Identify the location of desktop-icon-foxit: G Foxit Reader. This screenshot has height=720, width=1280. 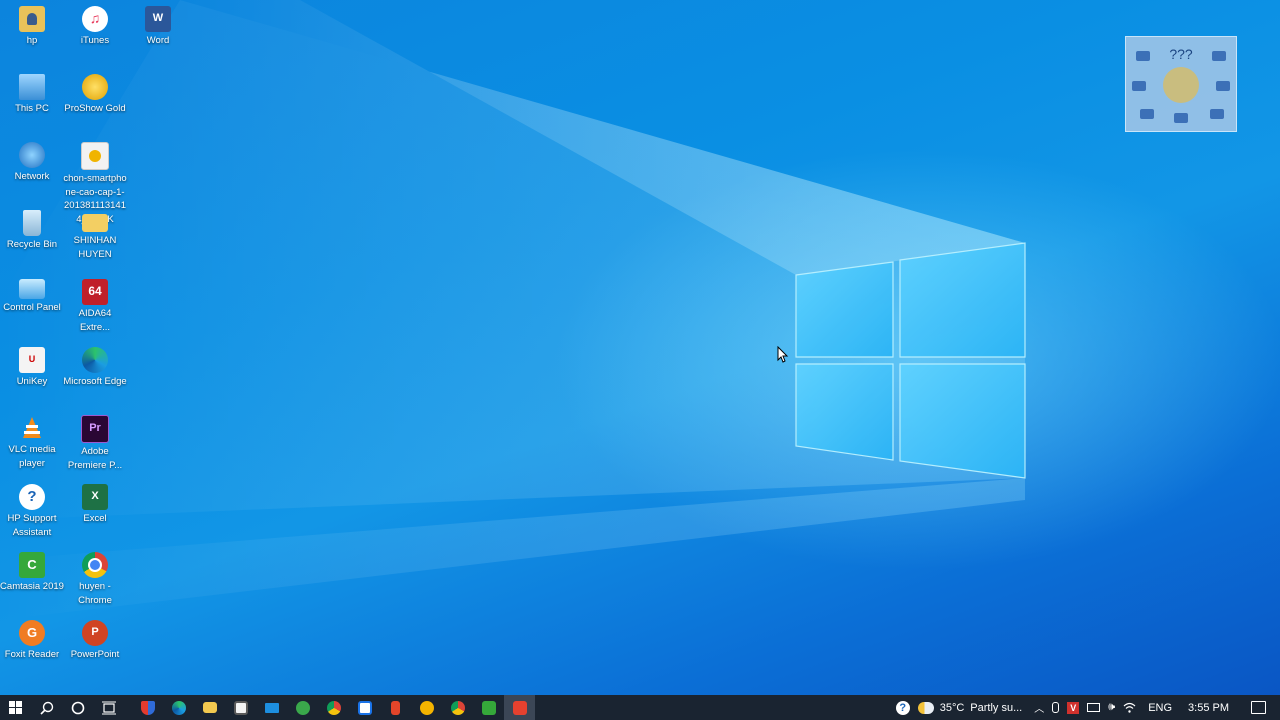
(32, 639).